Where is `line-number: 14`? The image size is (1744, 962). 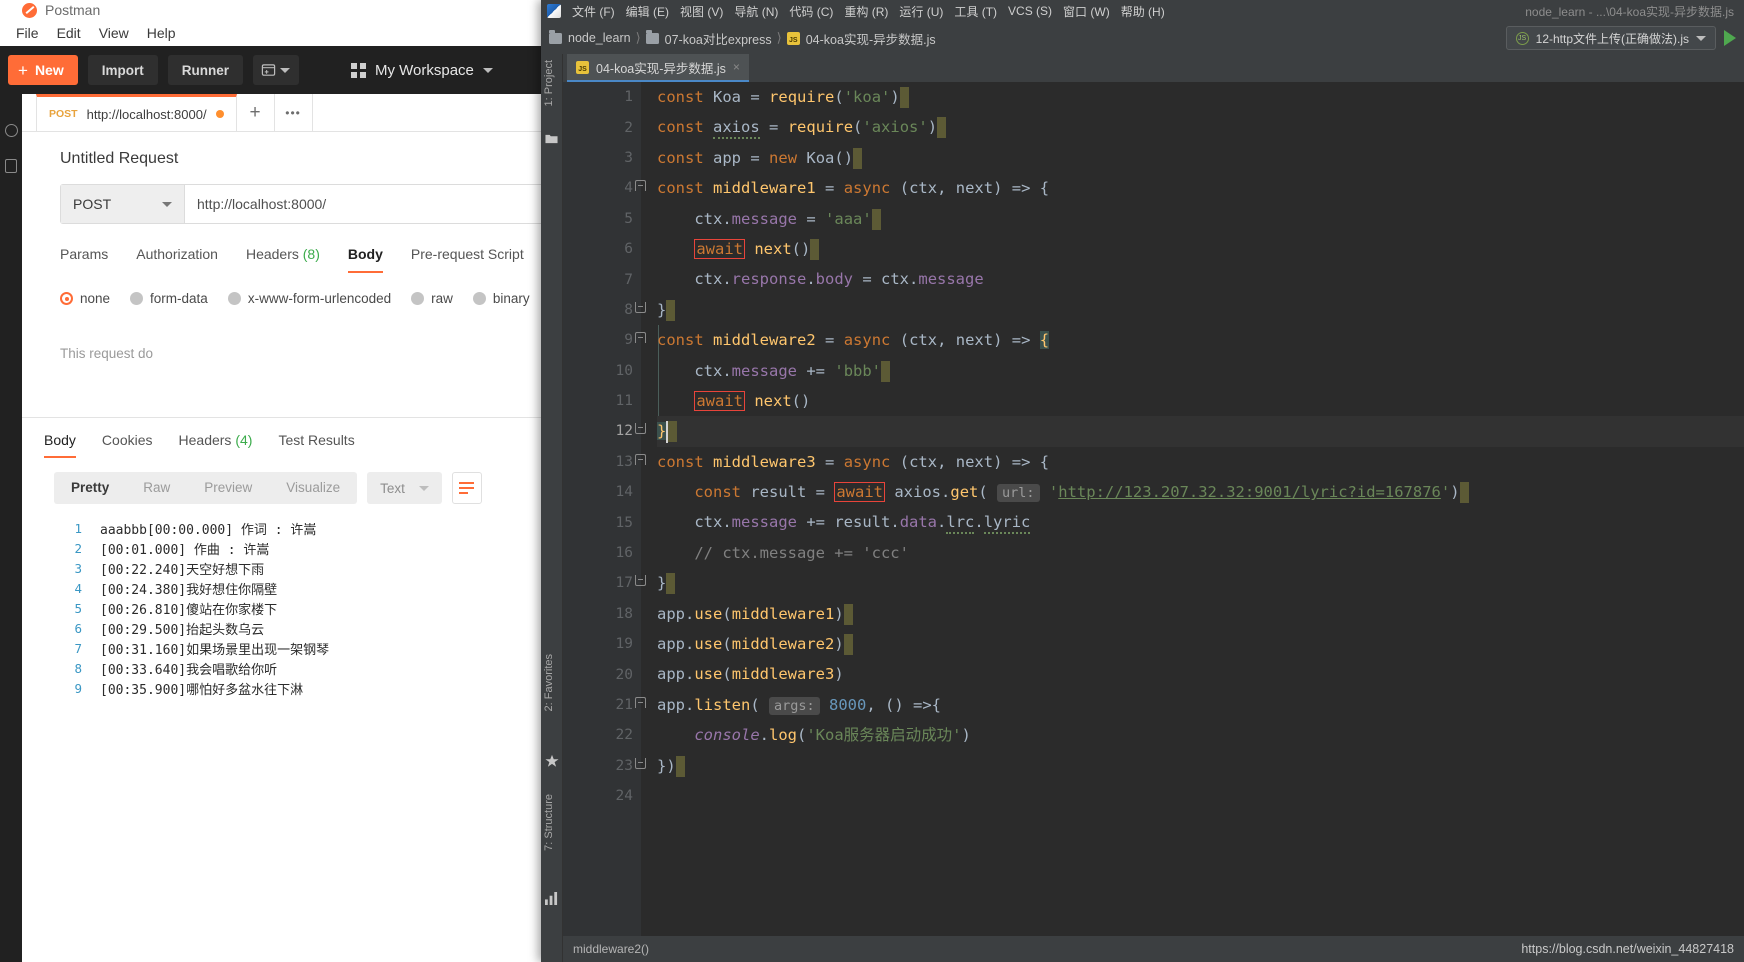
line-number: 14 is located at coordinates (624, 492).